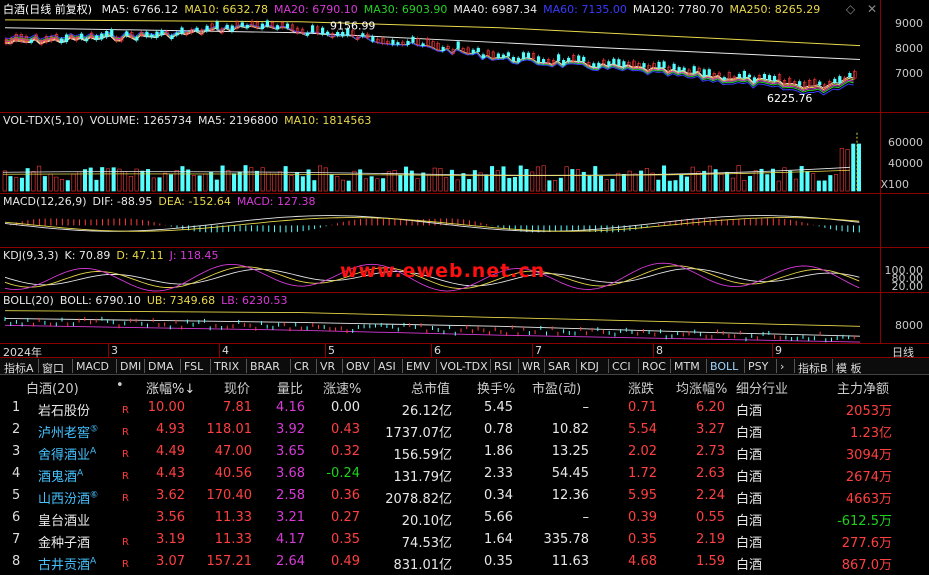 This screenshot has height=575, width=929. I want to click on legend-item: MA120: 7780.70, so click(678, 9).